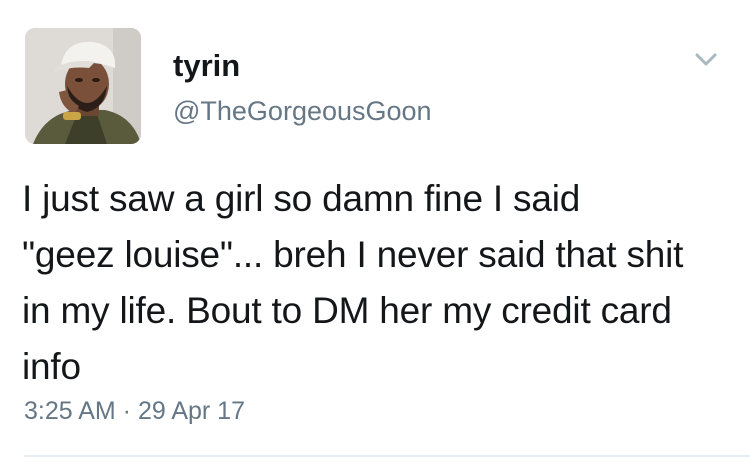 The image size is (750, 462). I want to click on avatar-photo, so click(83, 86).